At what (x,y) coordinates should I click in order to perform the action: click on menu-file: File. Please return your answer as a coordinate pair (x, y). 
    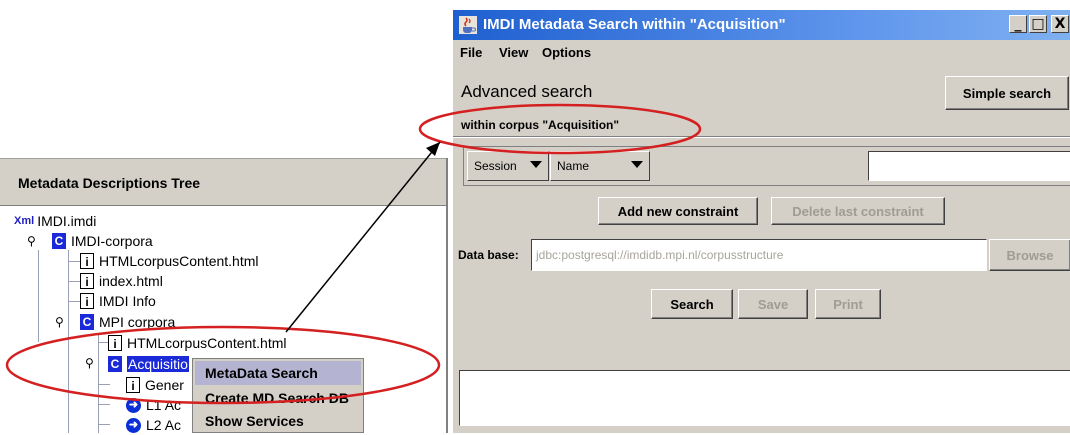
    Looking at the image, I should click on (471, 52).